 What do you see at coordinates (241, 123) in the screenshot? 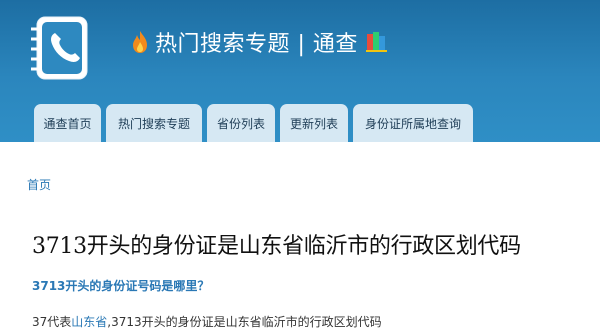
I see `nav-tab-provinces: 省份列表` at bounding box center [241, 123].